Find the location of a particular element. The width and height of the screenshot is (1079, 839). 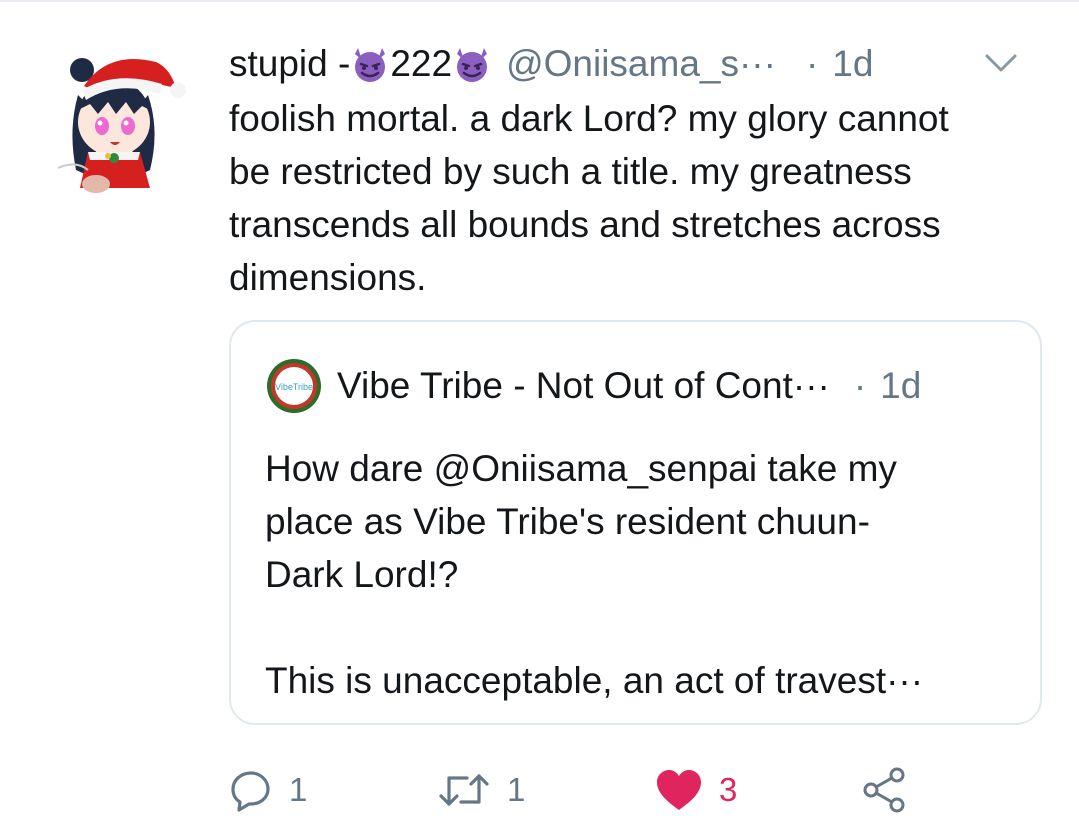

display-name: stupid - 222 is located at coordinates (360, 64).